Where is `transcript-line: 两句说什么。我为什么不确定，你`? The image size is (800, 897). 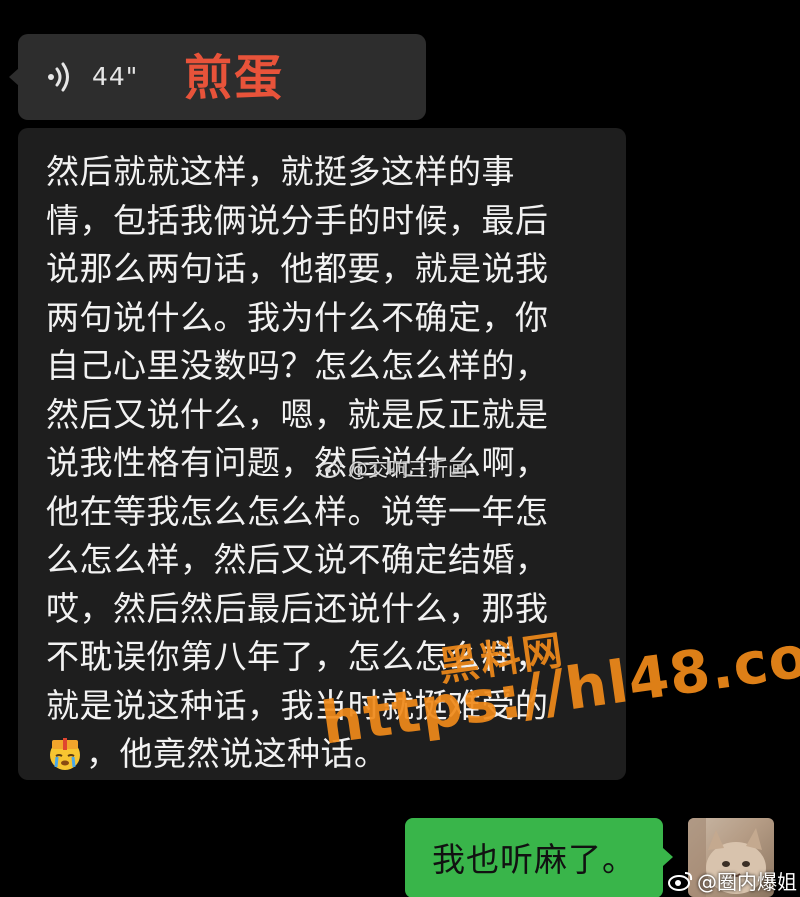 transcript-line: 两句说什么。我为什么不确定，你 is located at coordinates (297, 317).